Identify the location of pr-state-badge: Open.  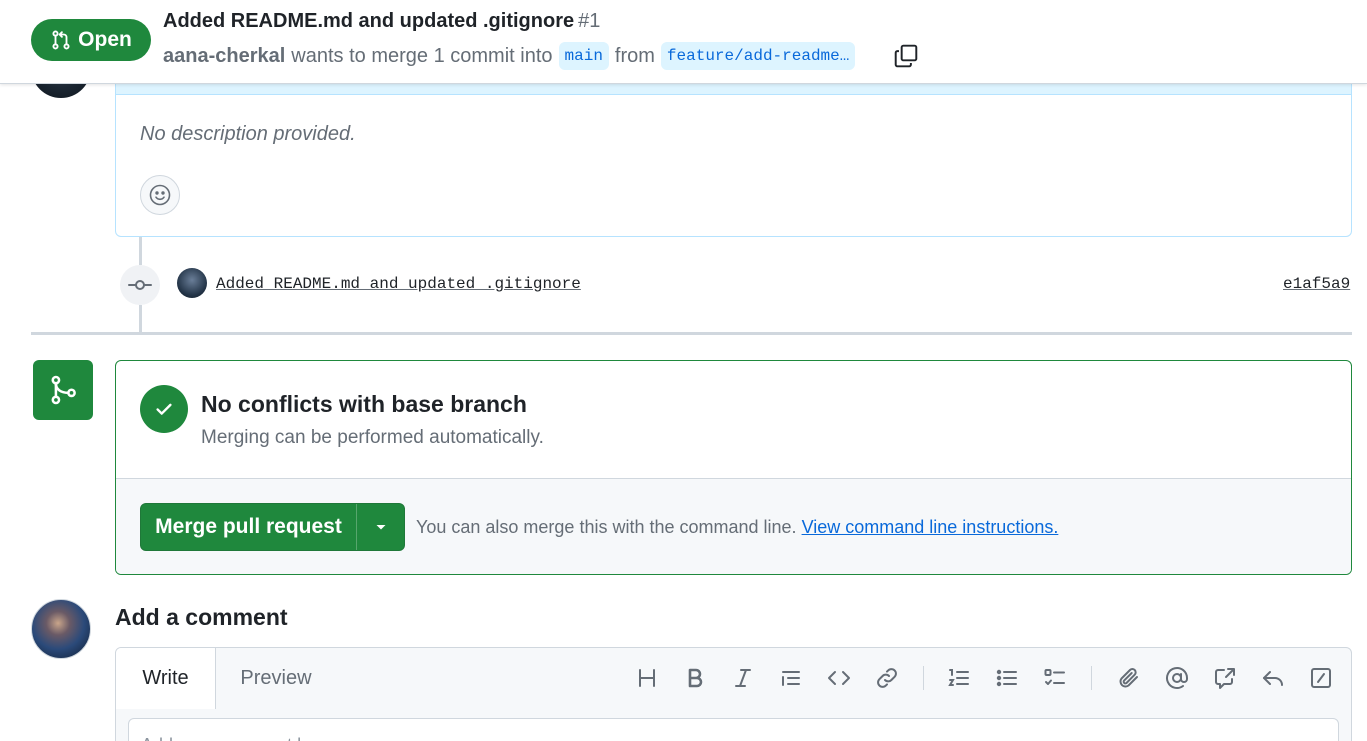
(91, 40).